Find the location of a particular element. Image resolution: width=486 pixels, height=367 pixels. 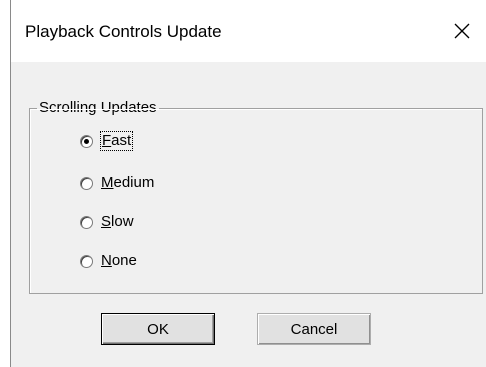

radio-medium: Medium is located at coordinates (117, 183).